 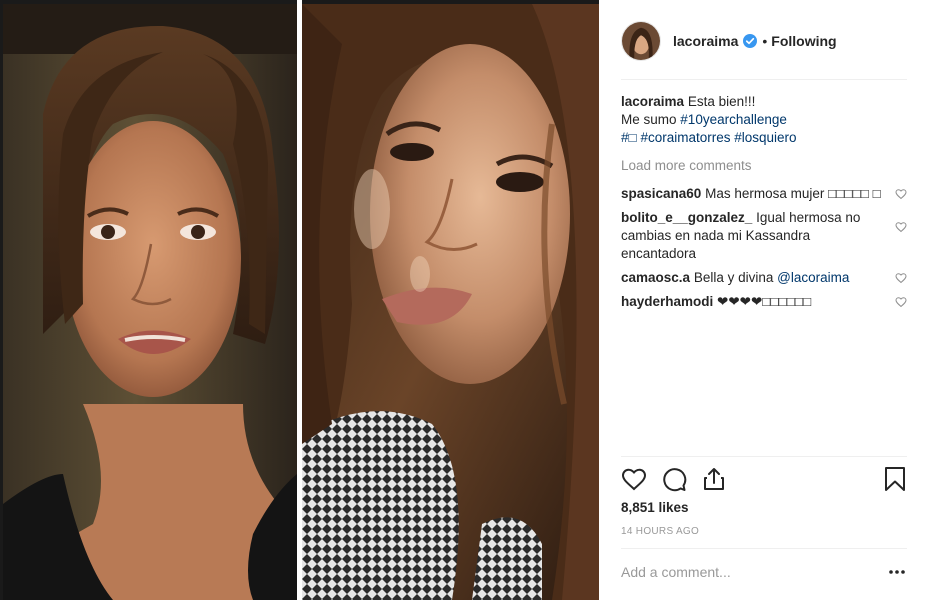 I want to click on comment-text: ❤❤❤❤□□□□□□, so click(x=764, y=301).